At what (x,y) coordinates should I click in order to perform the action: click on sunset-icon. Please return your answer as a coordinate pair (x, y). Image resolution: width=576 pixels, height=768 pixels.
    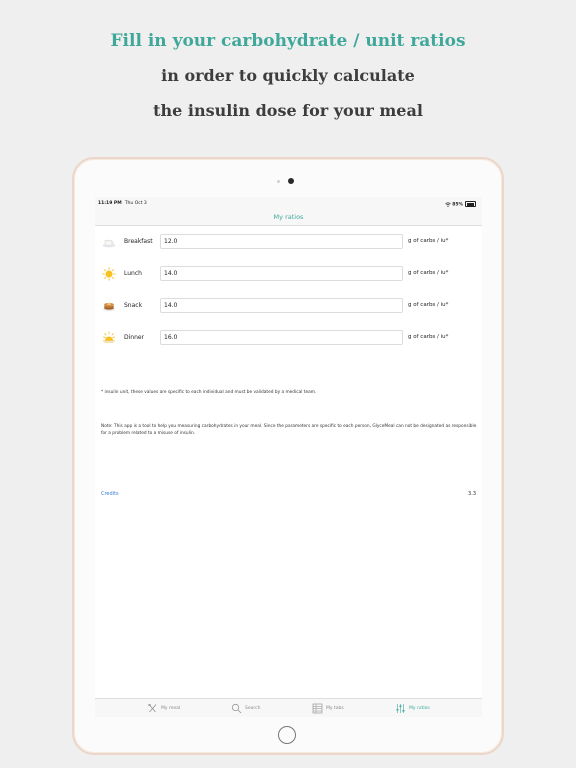
    Looking at the image, I should click on (109, 337).